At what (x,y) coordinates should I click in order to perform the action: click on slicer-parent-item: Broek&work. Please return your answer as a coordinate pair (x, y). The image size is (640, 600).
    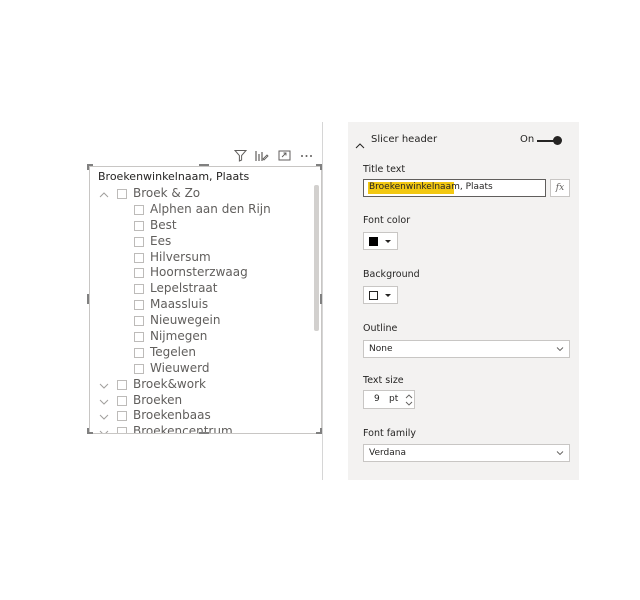
    Looking at the image, I should click on (200, 385).